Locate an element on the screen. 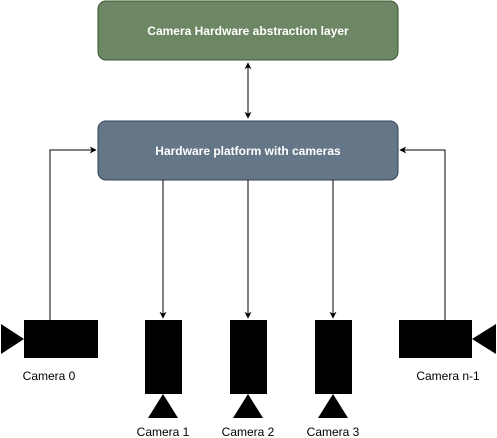 This screenshot has width=497, height=438. camera-1-body is located at coordinates (163, 357).